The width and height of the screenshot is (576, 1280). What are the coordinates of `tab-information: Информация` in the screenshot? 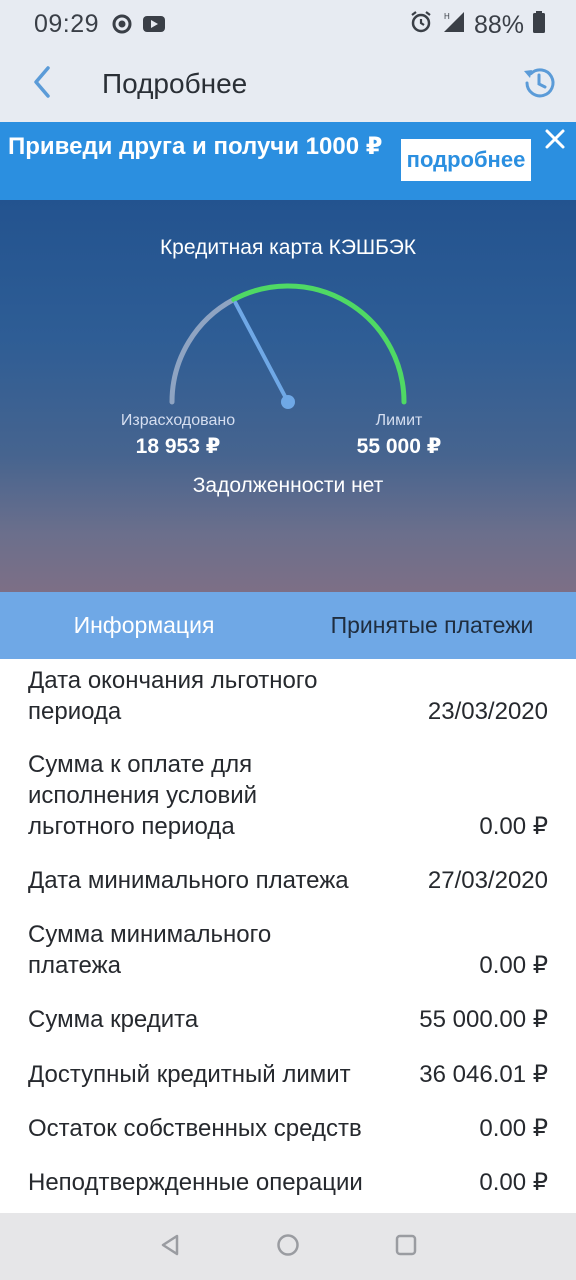 It's located at (144, 625).